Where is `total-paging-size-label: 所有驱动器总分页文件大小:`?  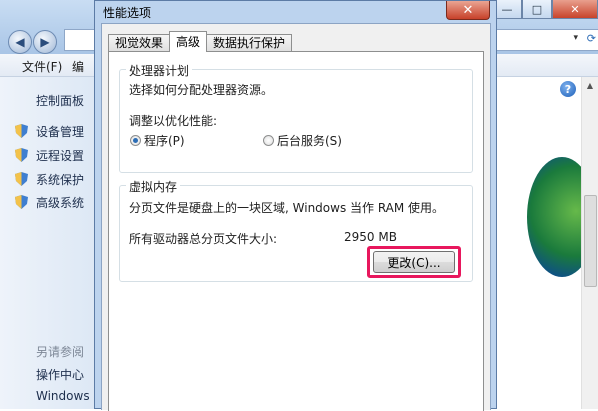
total-paging-size-label: 所有驱动器总分页文件大小: is located at coordinates (203, 239).